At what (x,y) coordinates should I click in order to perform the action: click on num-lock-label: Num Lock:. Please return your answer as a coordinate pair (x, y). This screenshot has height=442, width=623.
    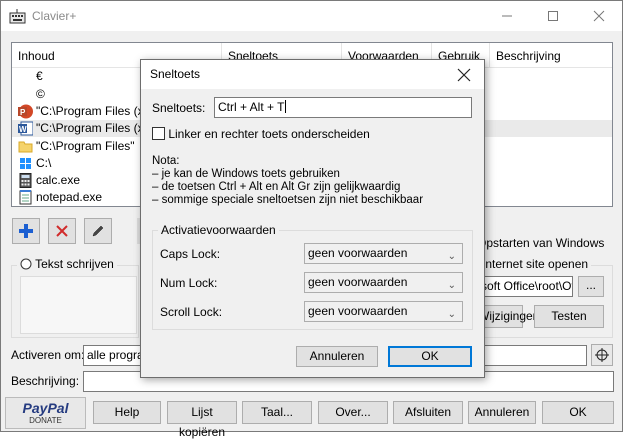
    Looking at the image, I should click on (189, 283).